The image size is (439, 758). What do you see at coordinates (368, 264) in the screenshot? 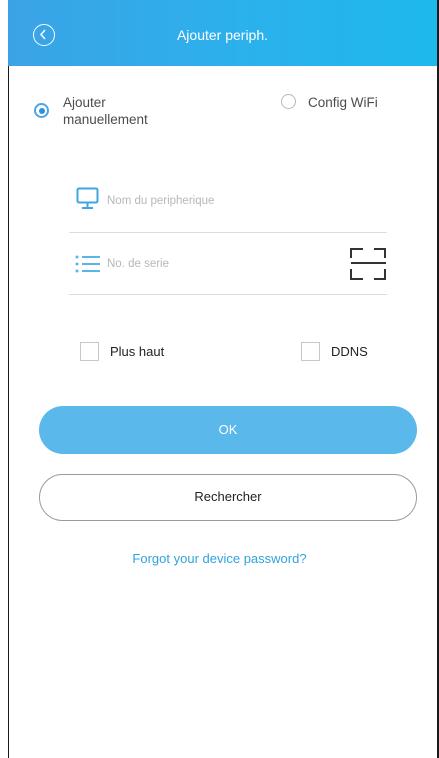
I see `qr-scan-icon` at bounding box center [368, 264].